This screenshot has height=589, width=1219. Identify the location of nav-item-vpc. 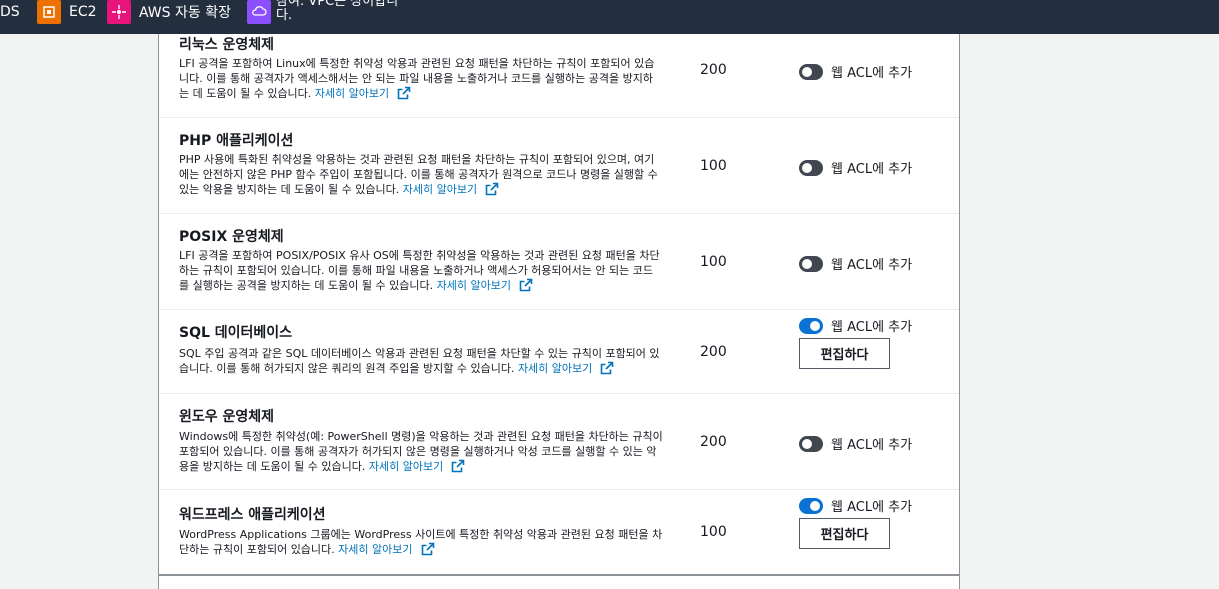
(263, 12).